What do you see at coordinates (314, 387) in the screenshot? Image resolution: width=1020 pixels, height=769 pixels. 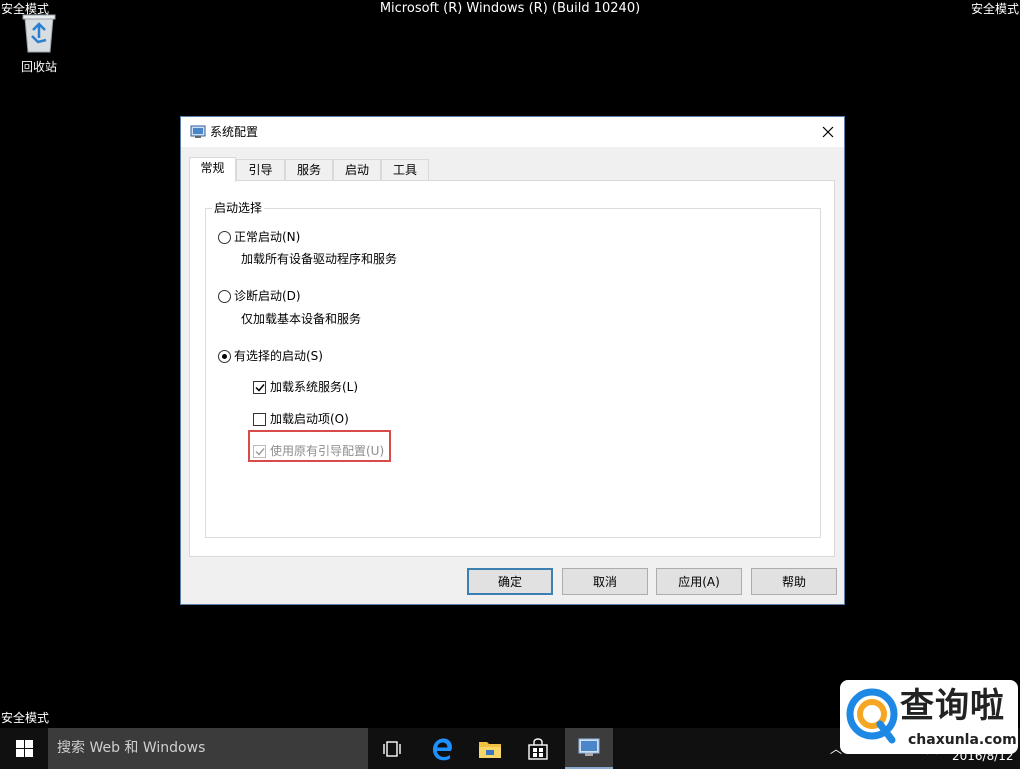 I see `checkbox-label: 加载系统服务(L)` at bounding box center [314, 387].